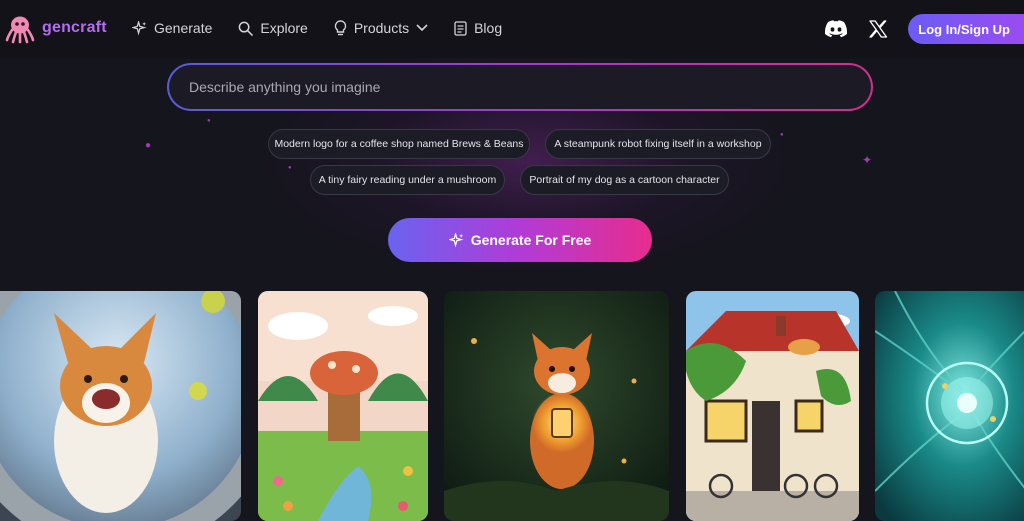 This screenshot has height=521, width=1024. I want to click on prompt-input, so click(520, 87).